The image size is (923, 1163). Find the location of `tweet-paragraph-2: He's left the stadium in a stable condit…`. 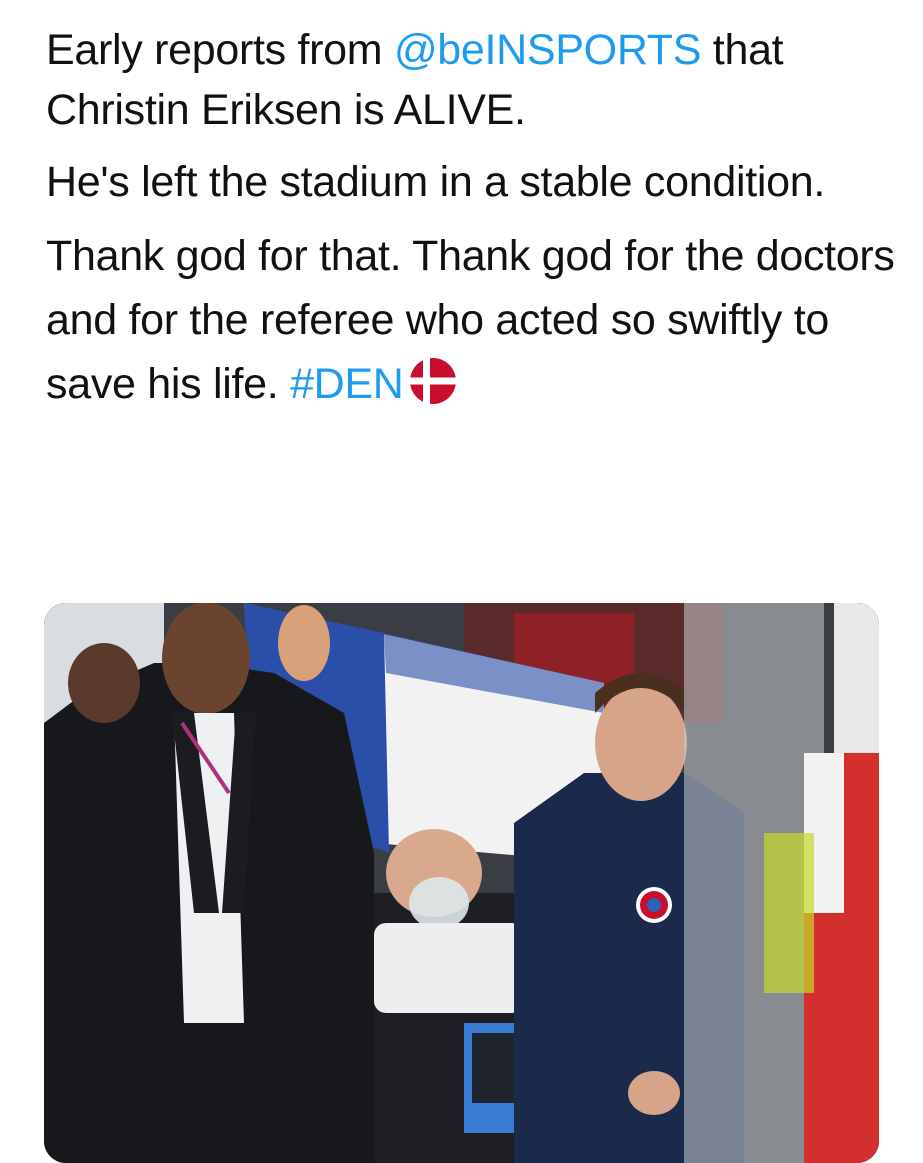

tweet-paragraph-2: He's left the stadium in a stable condit… is located at coordinates (436, 182).